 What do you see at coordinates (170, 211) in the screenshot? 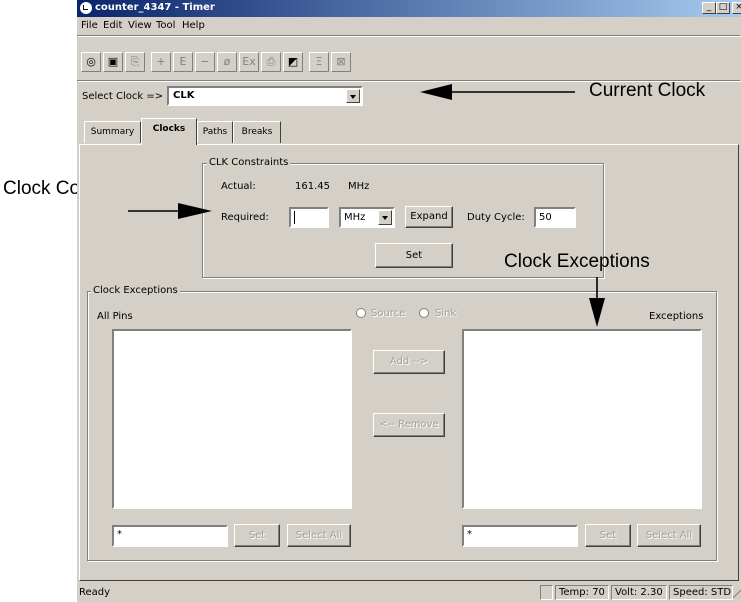
I see `arrow-clock-constraints` at bounding box center [170, 211].